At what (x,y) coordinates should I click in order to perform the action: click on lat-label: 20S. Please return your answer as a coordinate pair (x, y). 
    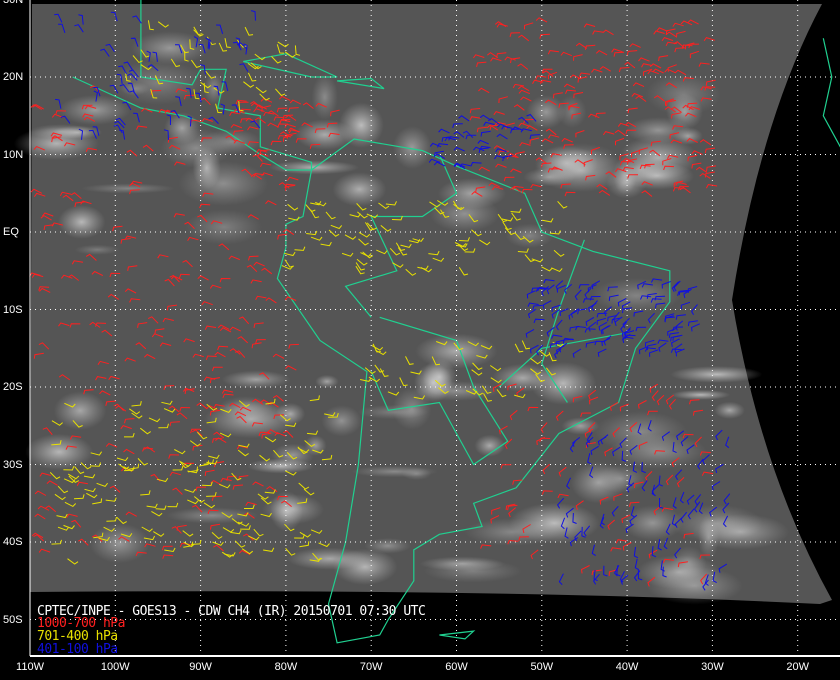
    Looking at the image, I should click on (13, 387).